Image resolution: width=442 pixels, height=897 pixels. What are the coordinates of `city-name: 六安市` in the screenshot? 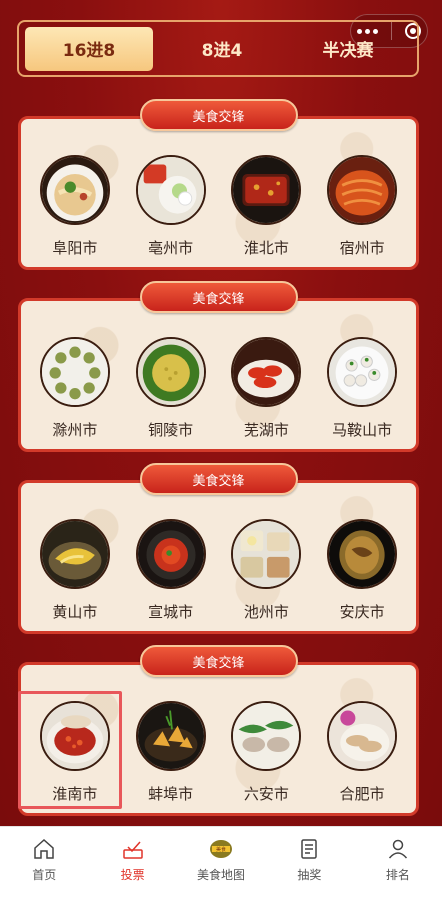 It's located at (266, 794).